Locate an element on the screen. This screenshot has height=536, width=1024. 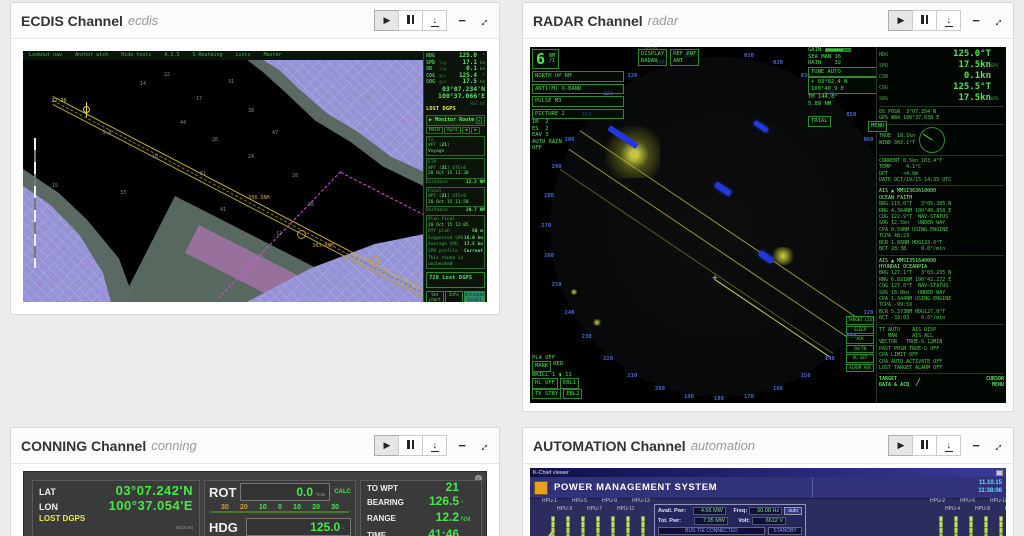
generator-unit: HPU-9 is located at coordinates (610, 517).